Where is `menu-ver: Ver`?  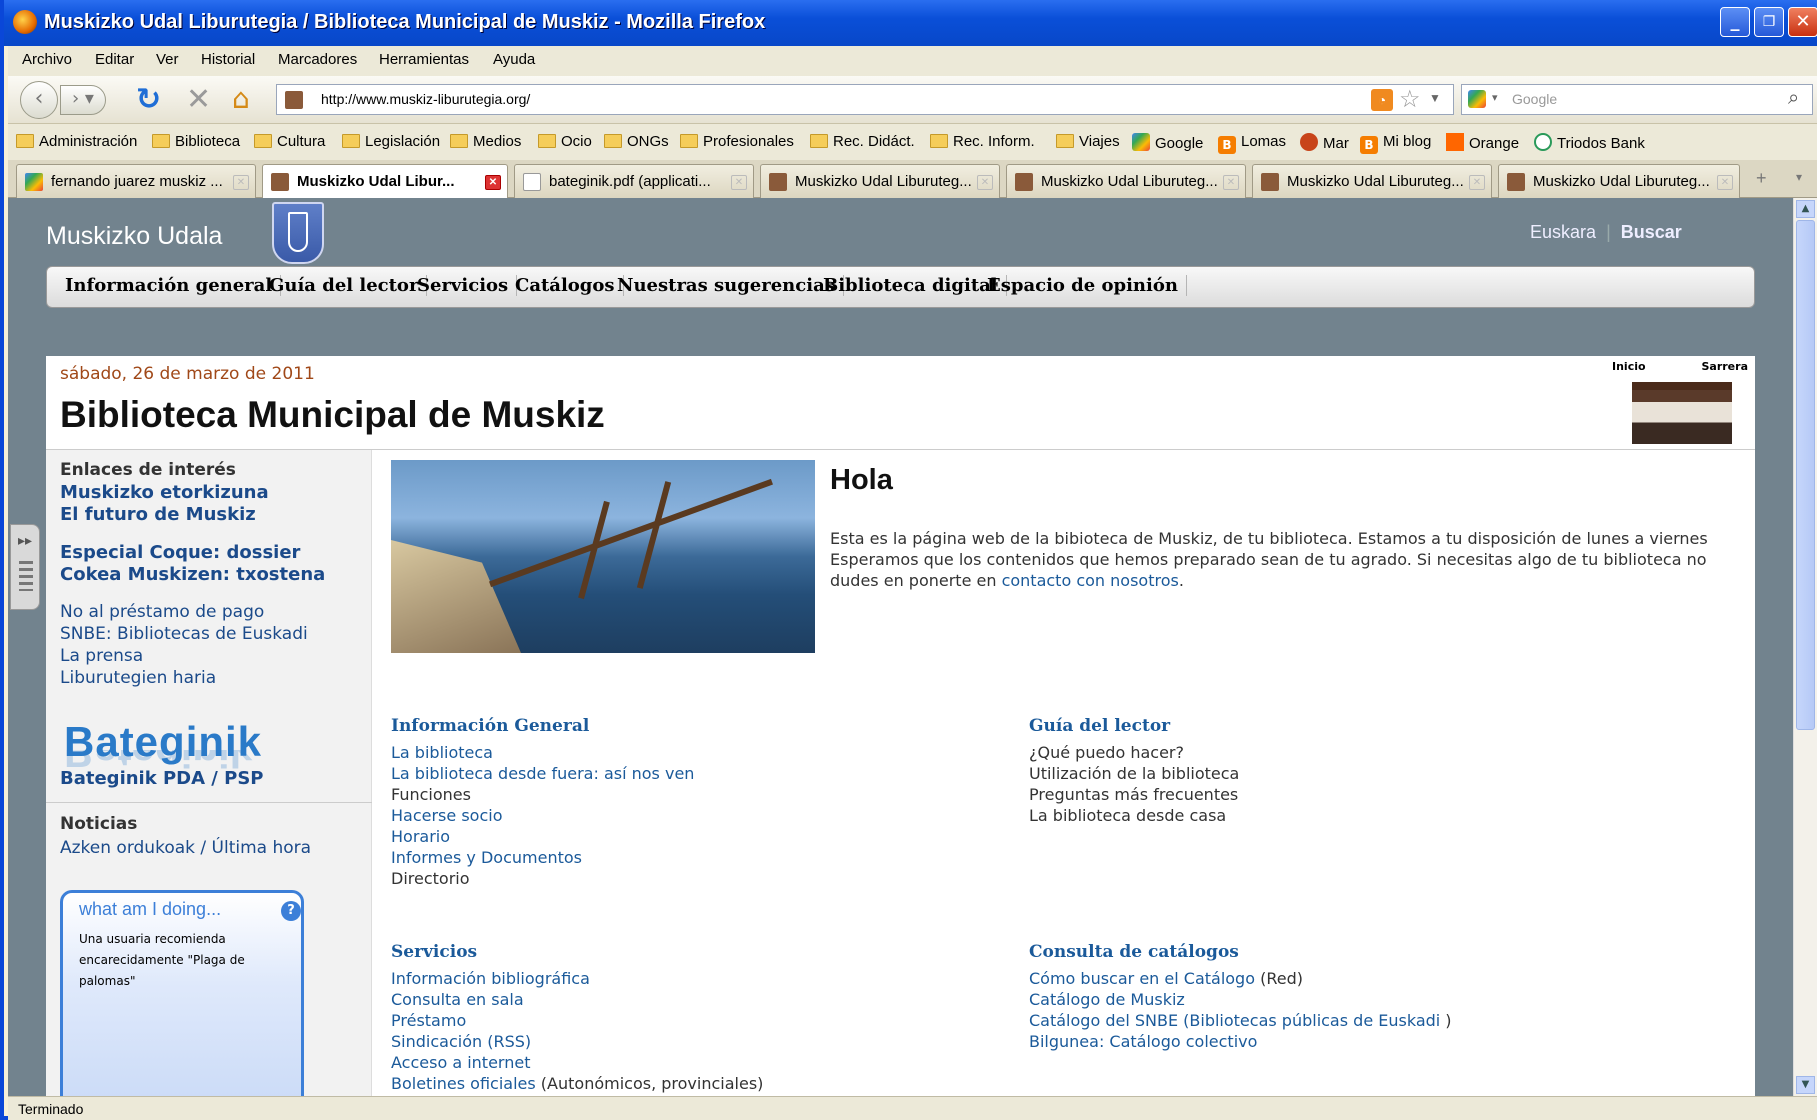
menu-ver: Ver is located at coordinates (167, 59).